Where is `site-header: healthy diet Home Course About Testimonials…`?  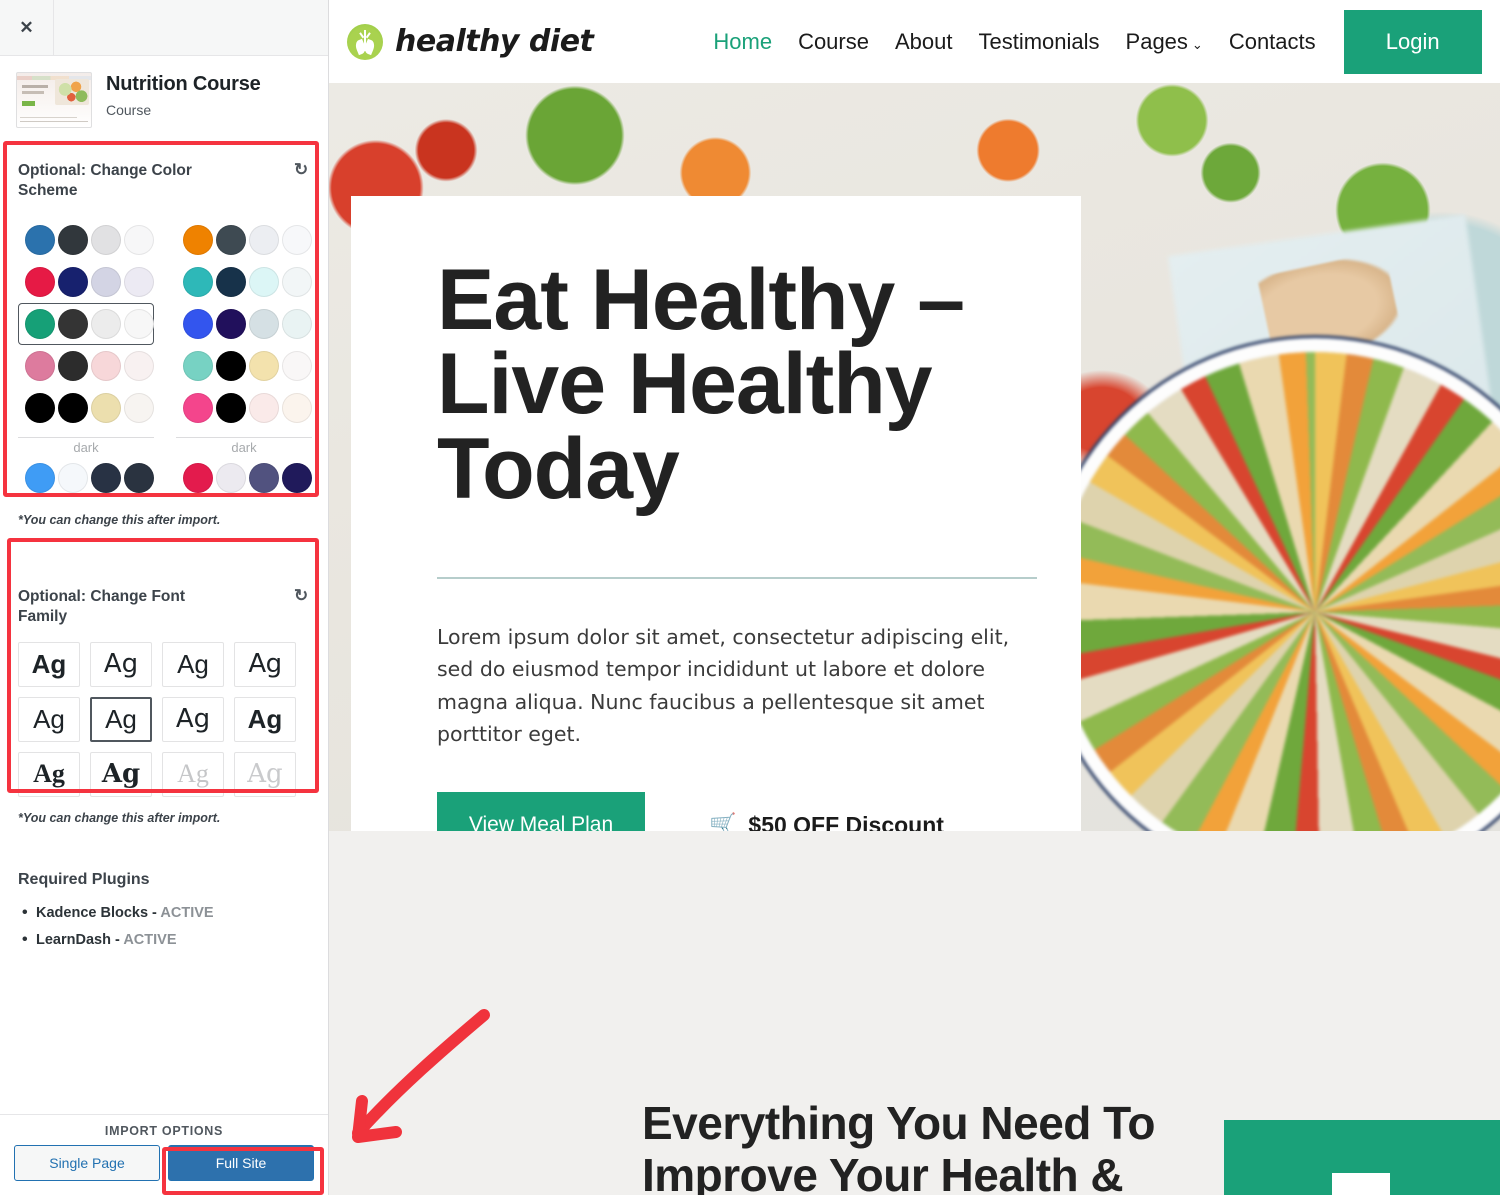
site-header: healthy diet Home Course About Testimonials… is located at coordinates (914, 41).